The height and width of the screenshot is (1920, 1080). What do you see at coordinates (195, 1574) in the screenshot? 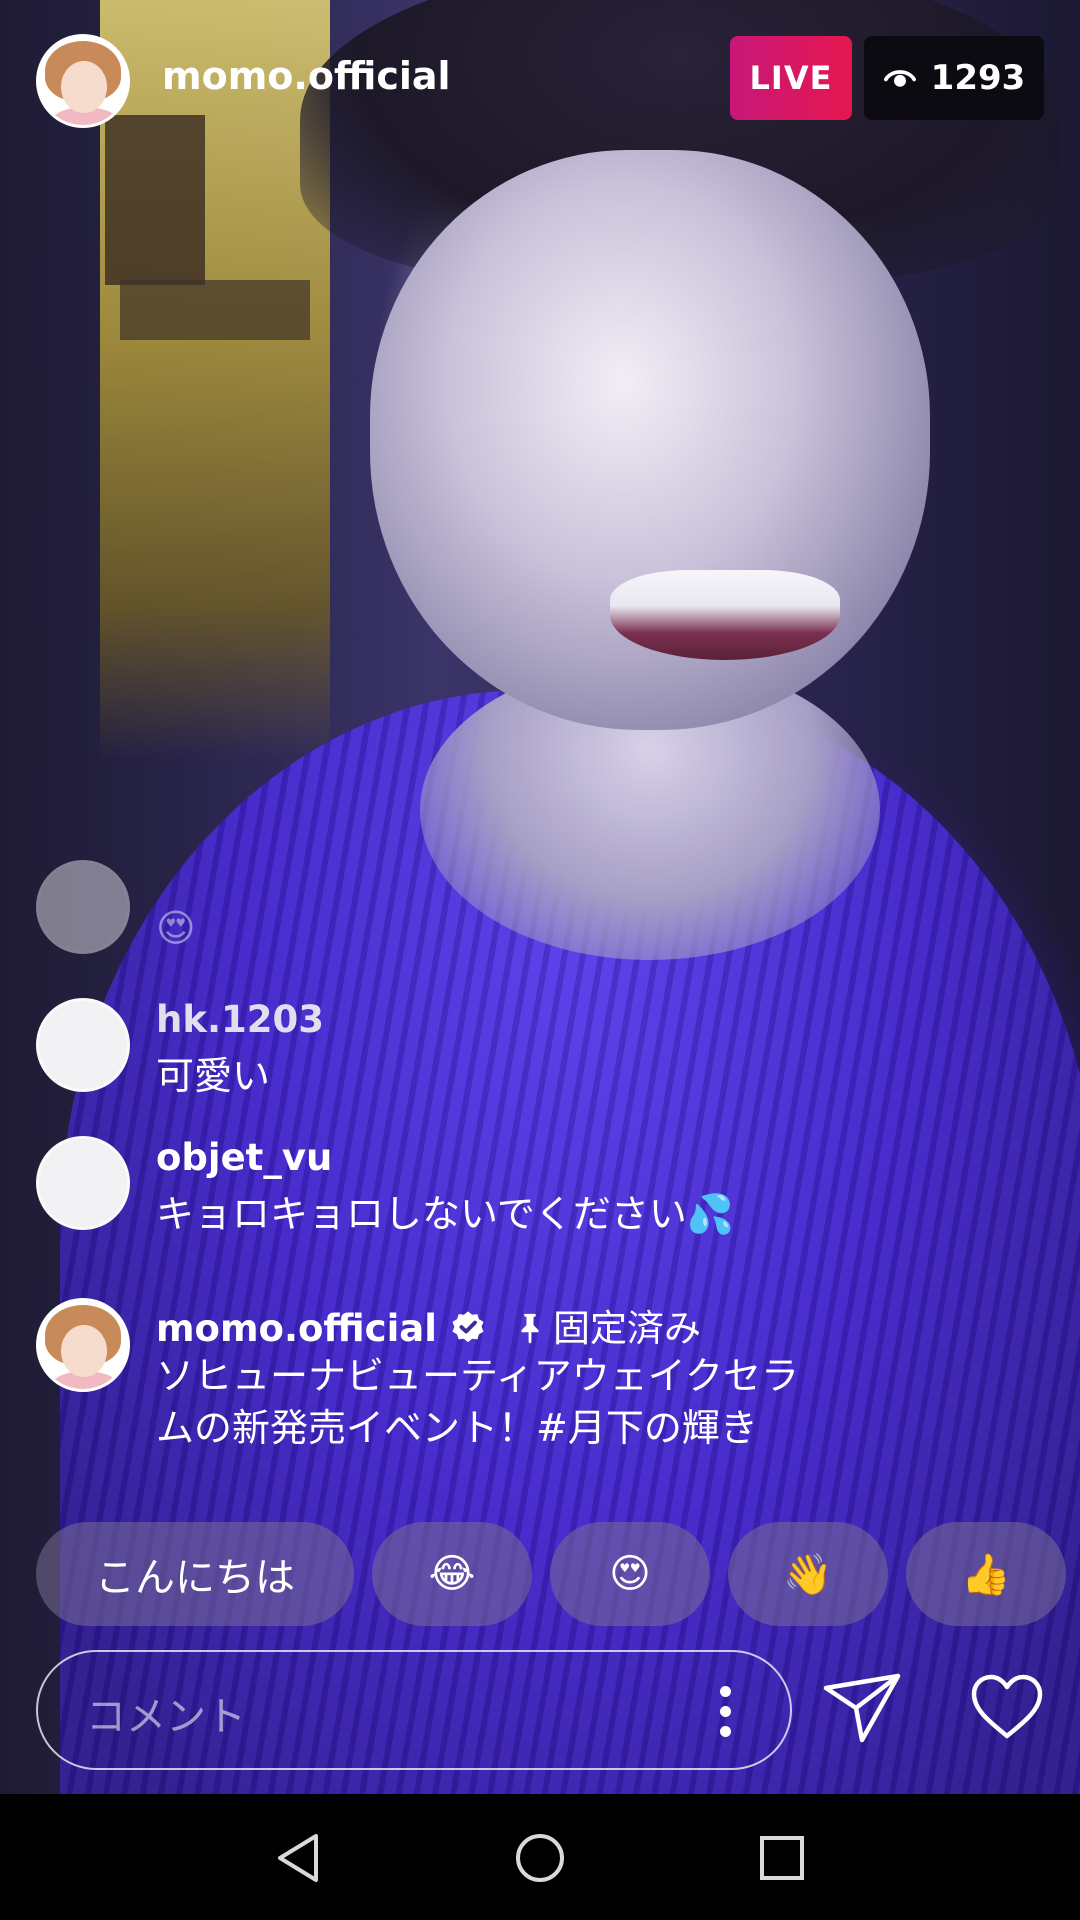
I see `quick-reply-hello: こんにちは` at bounding box center [195, 1574].